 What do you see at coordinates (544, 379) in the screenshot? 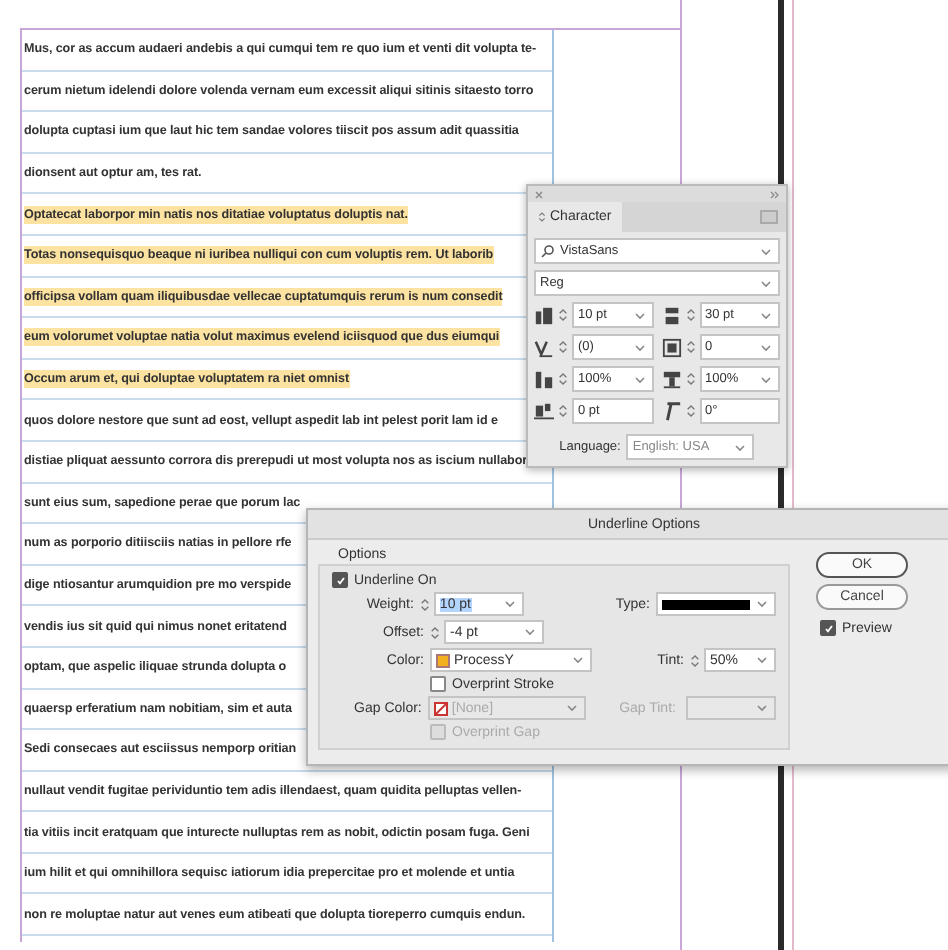
I see `vertical-scale-icon` at bounding box center [544, 379].